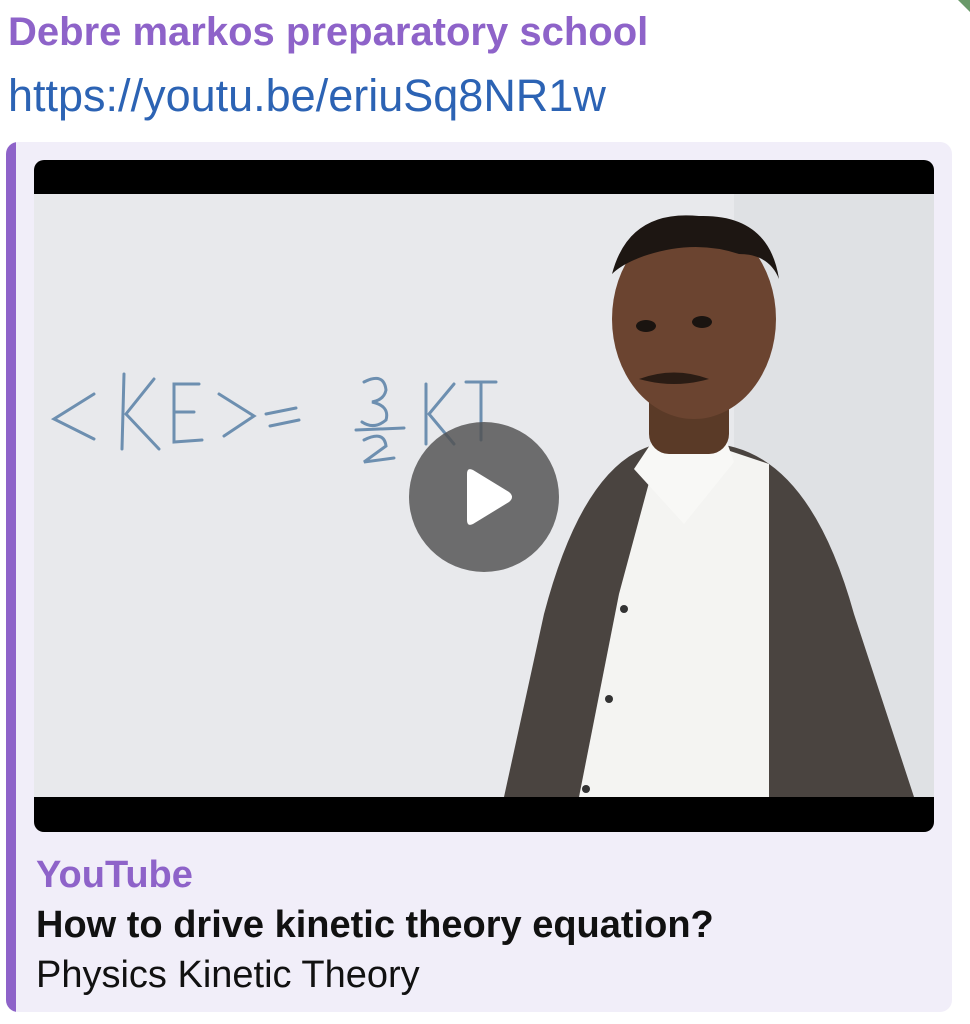 Image resolution: width=970 pixels, height=1024 pixels. What do you see at coordinates (964, 6) in the screenshot?
I see `corner-decoration` at bounding box center [964, 6].